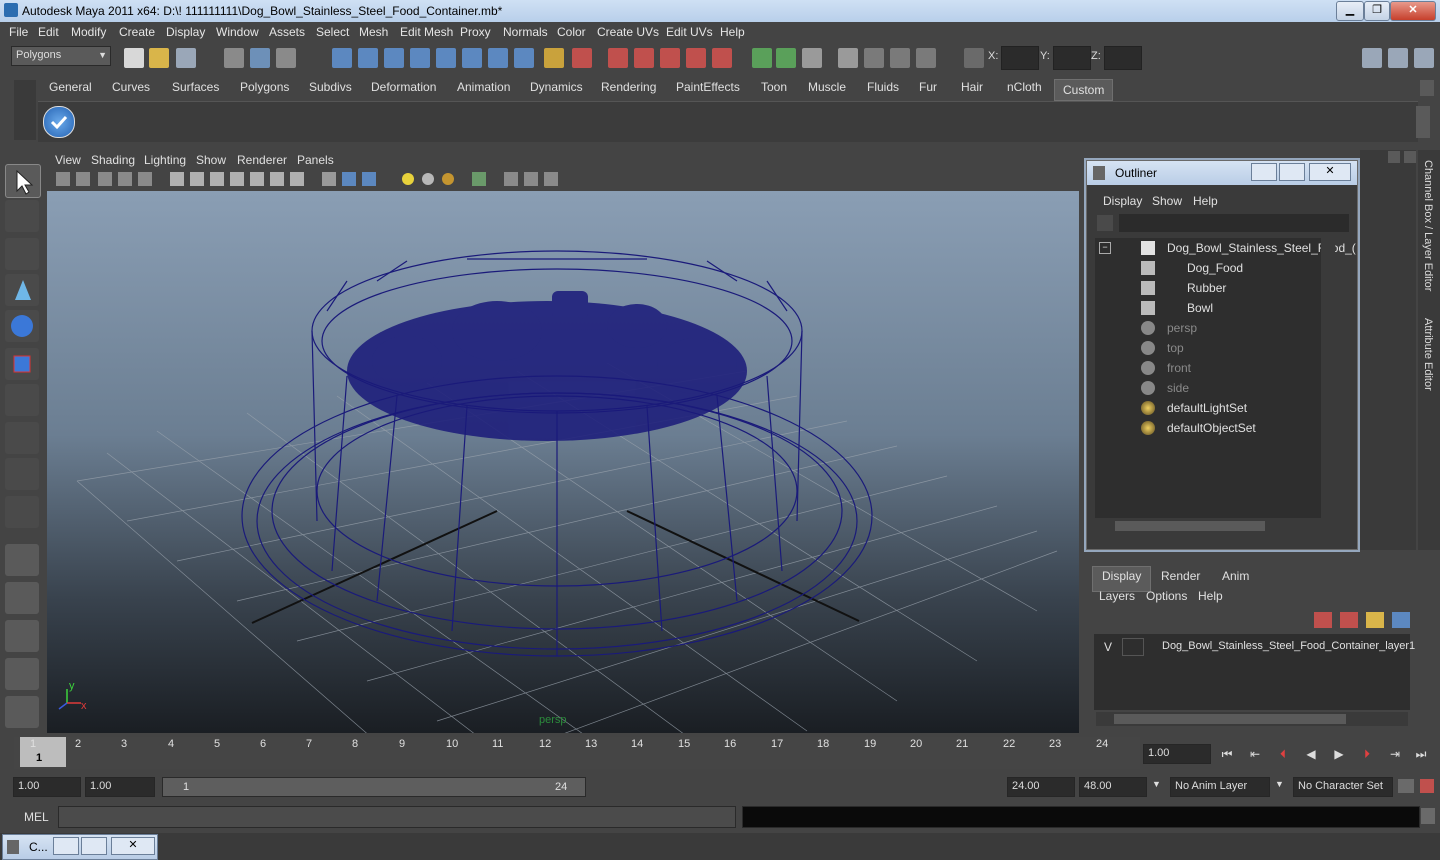 The image size is (1440, 860). I want to click on shelf-options-handle, so click(25, 110).